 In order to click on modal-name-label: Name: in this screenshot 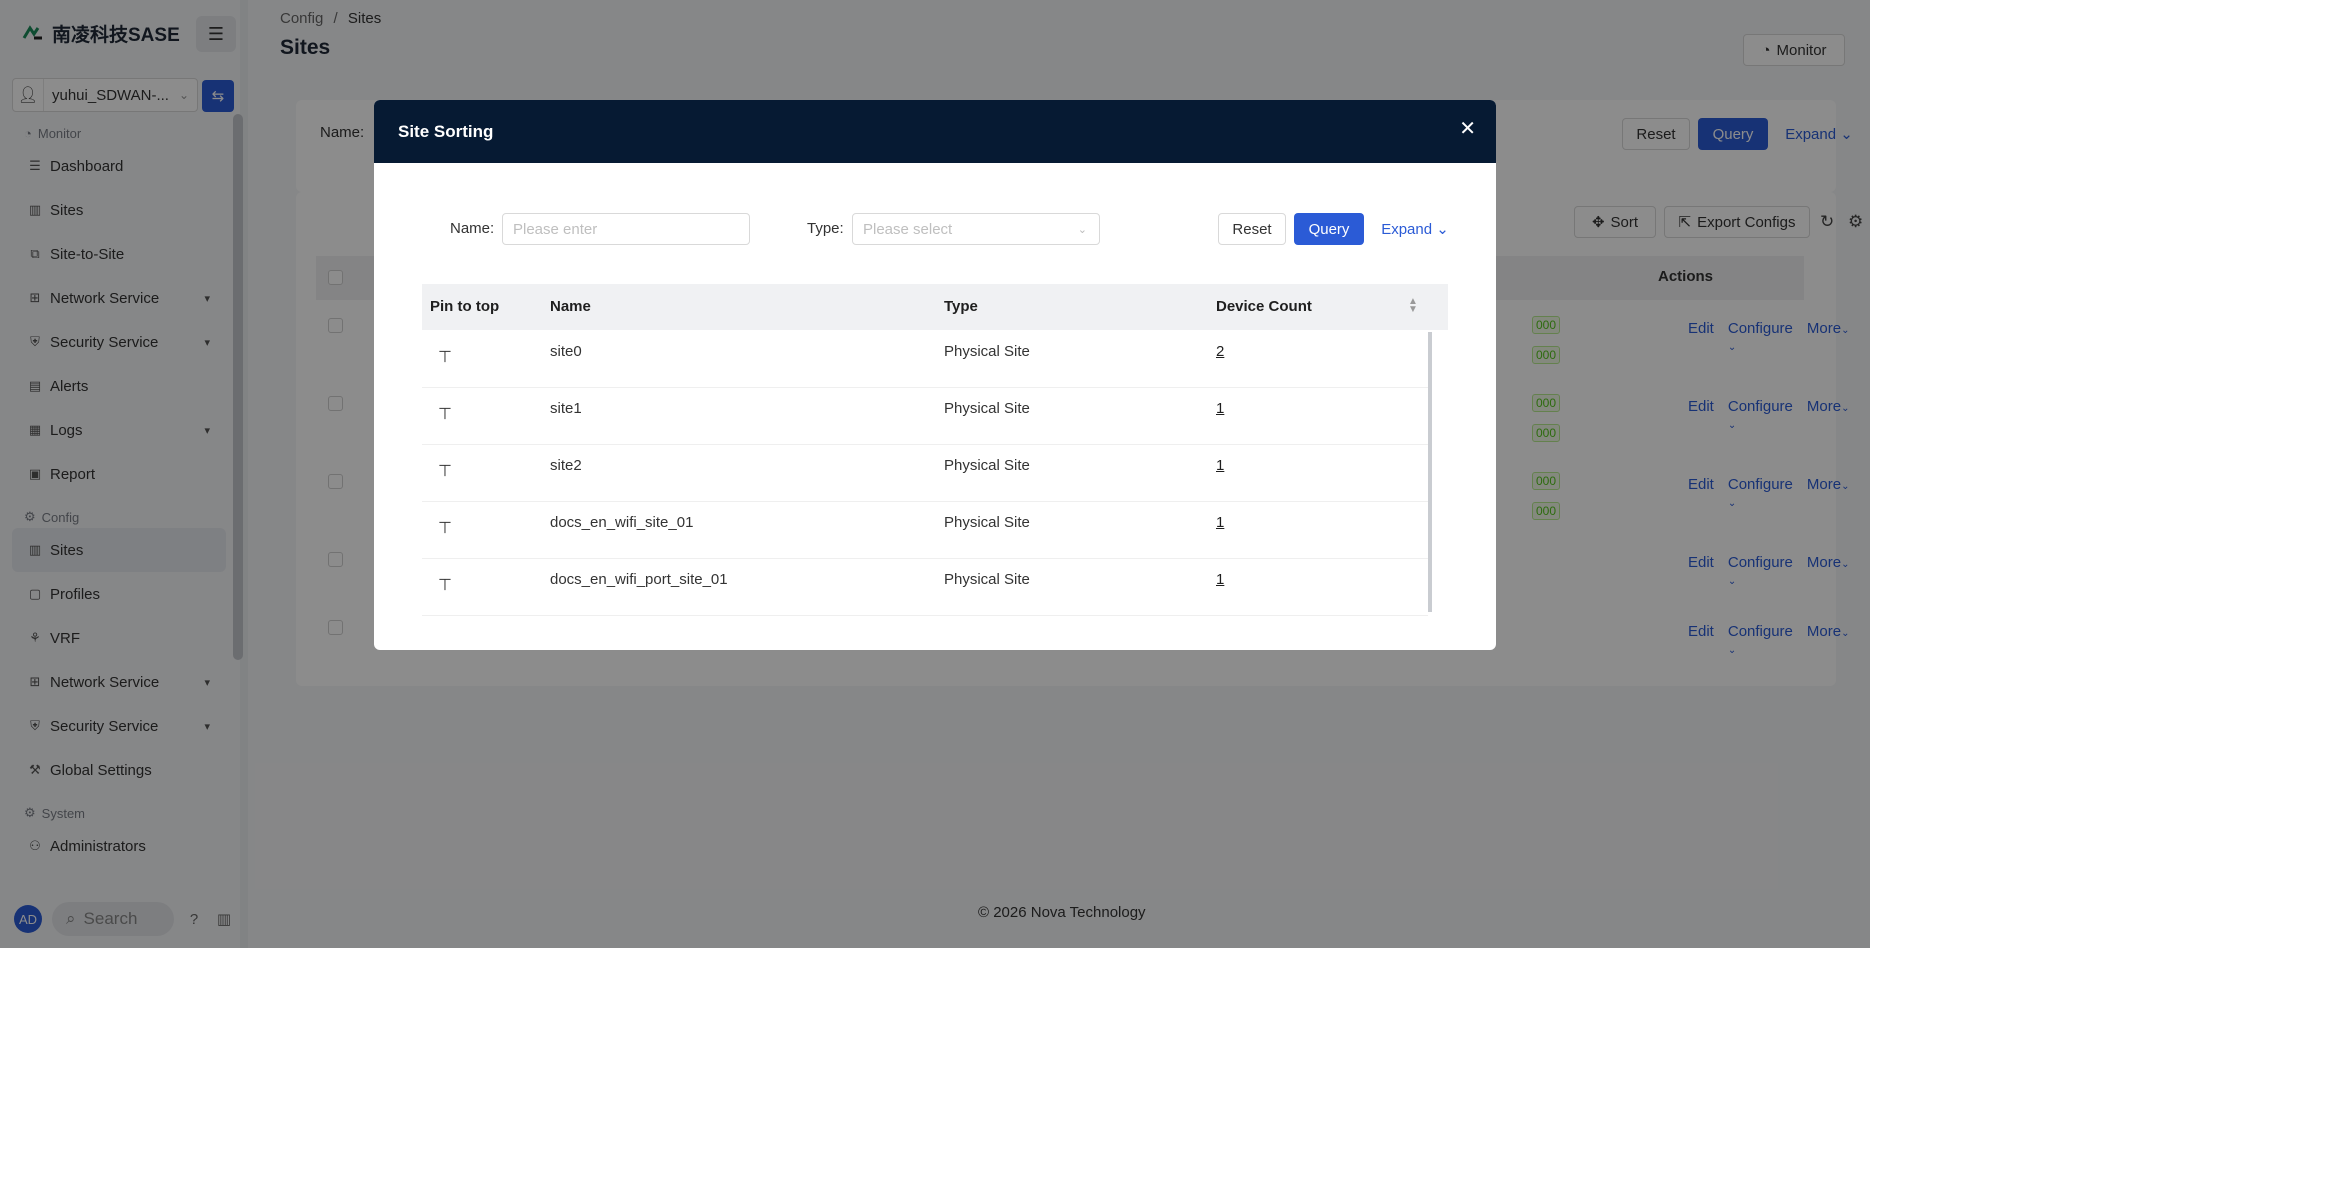, I will do `click(472, 228)`.